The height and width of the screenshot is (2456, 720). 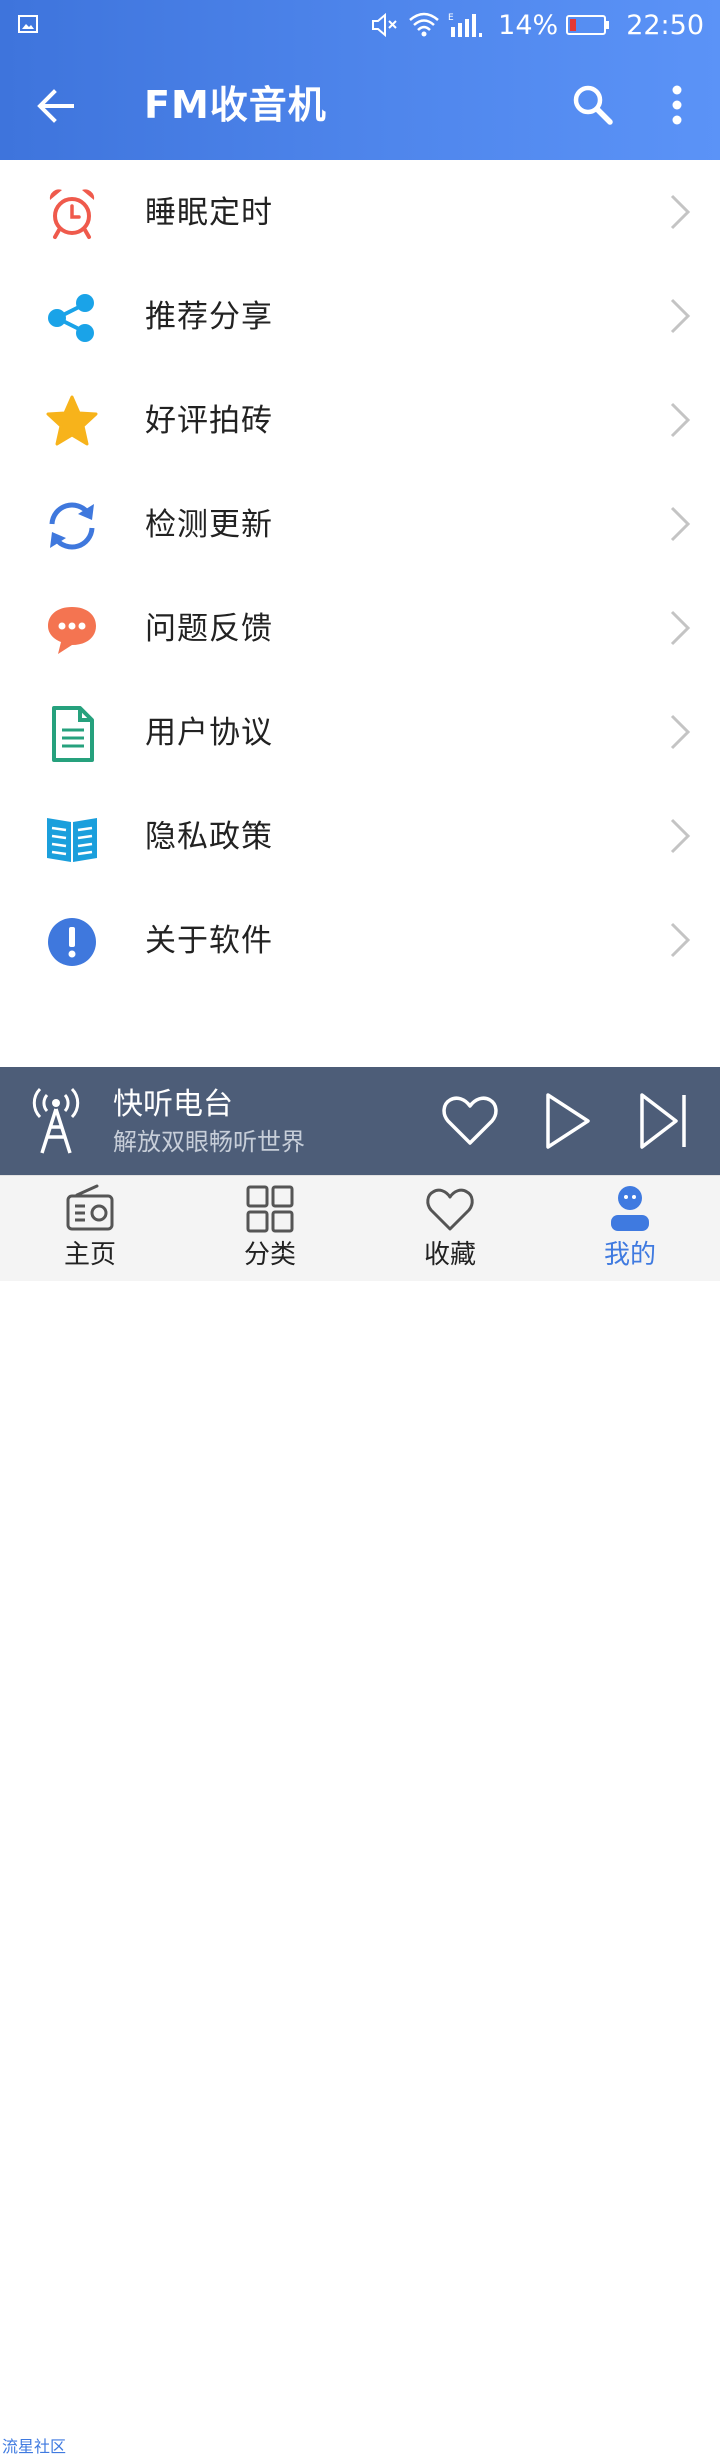 What do you see at coordinates (360, 105) in the screenshot?
I see `toolbar: FM收音机` at bounding box center [360, 105].